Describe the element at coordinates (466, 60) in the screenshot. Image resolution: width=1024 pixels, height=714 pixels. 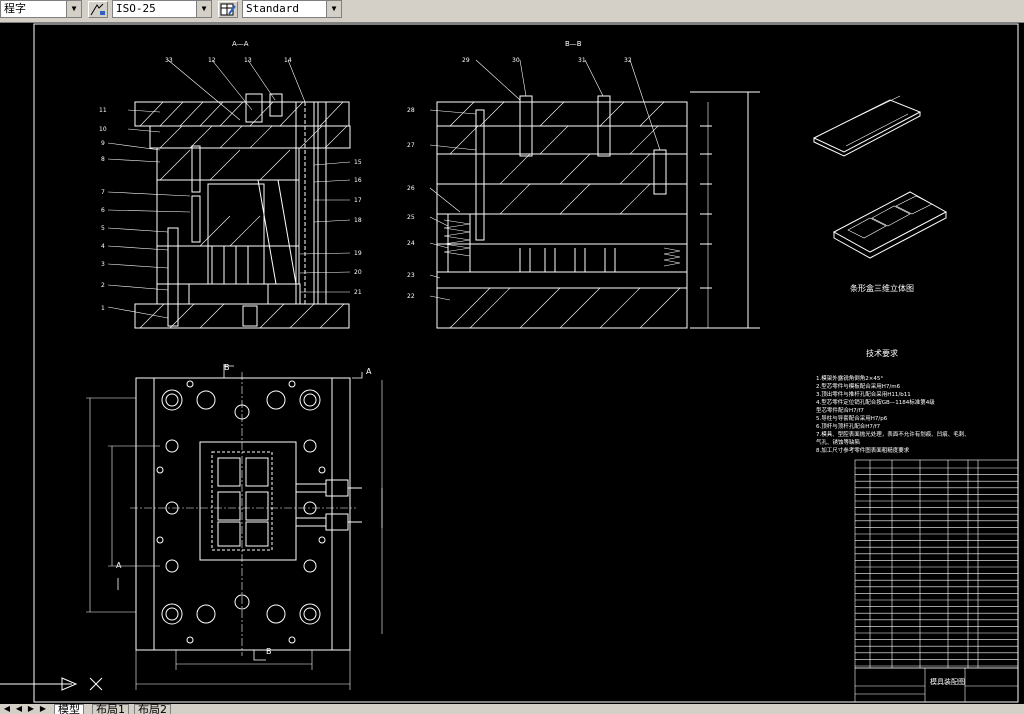
I see `svg-text: 29` at that location.